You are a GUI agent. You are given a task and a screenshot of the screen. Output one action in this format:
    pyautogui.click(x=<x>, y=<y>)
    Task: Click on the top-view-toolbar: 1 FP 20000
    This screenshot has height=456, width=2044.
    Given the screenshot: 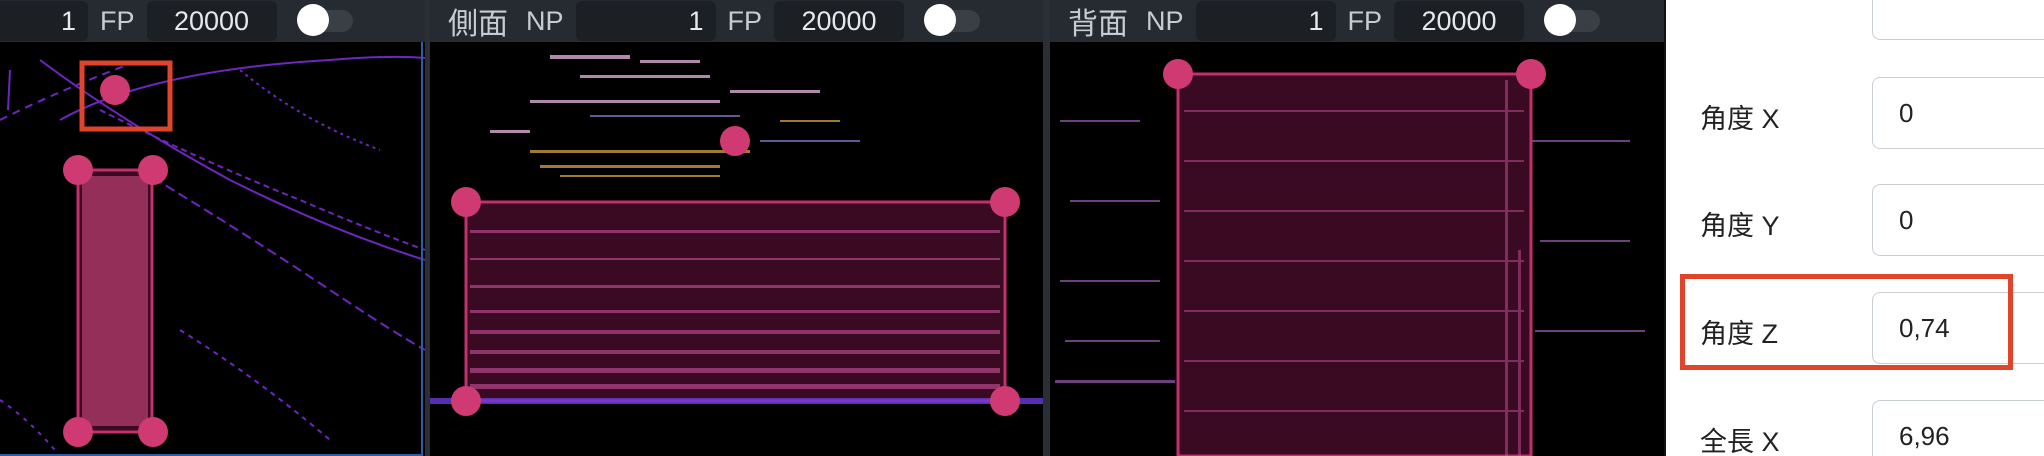 What is the action you would take?
    pyautogui.click(x=212, y=21)
    